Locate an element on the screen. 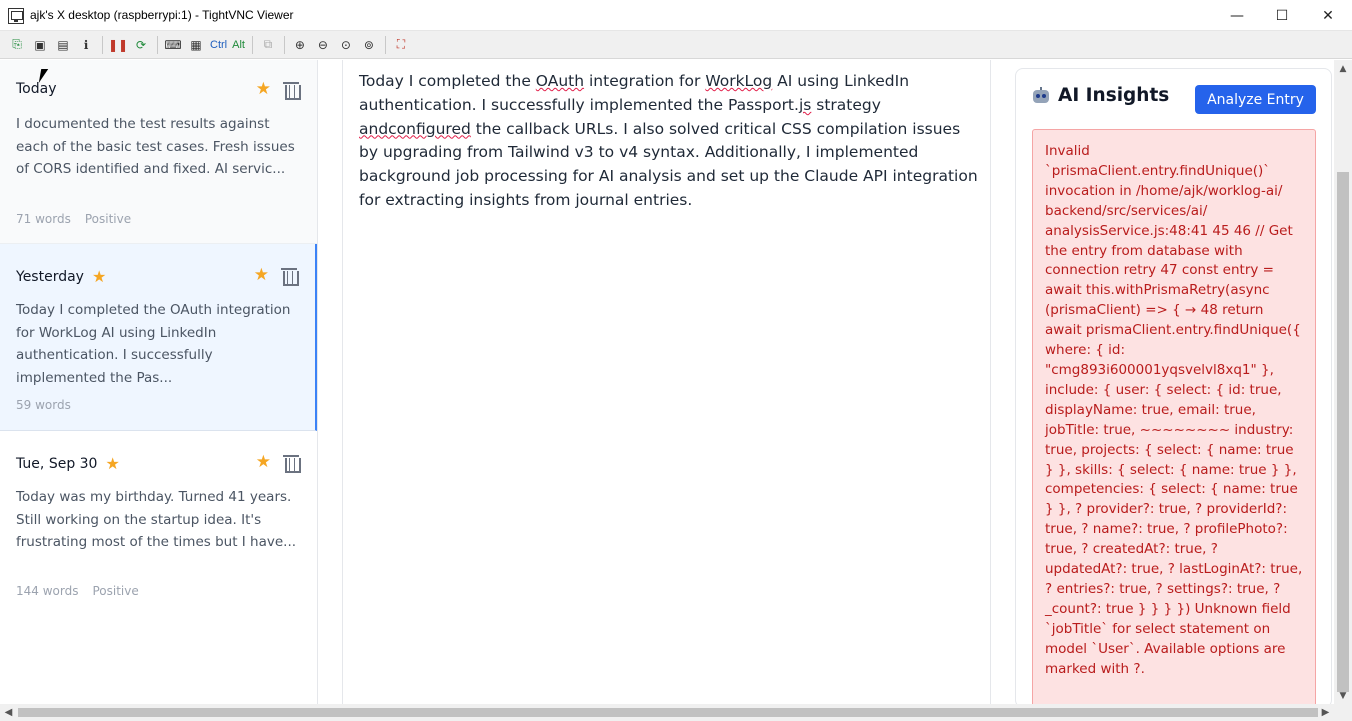  ctrl-alt-del-icon: ⌨ is located at coordinates (173, 45).